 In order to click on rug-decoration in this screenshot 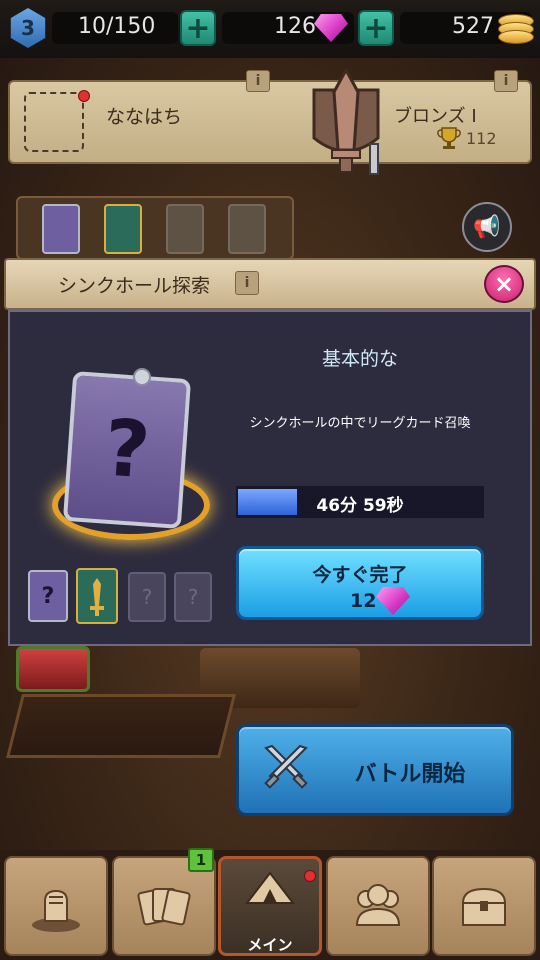, I will do `click(121, 726)`.